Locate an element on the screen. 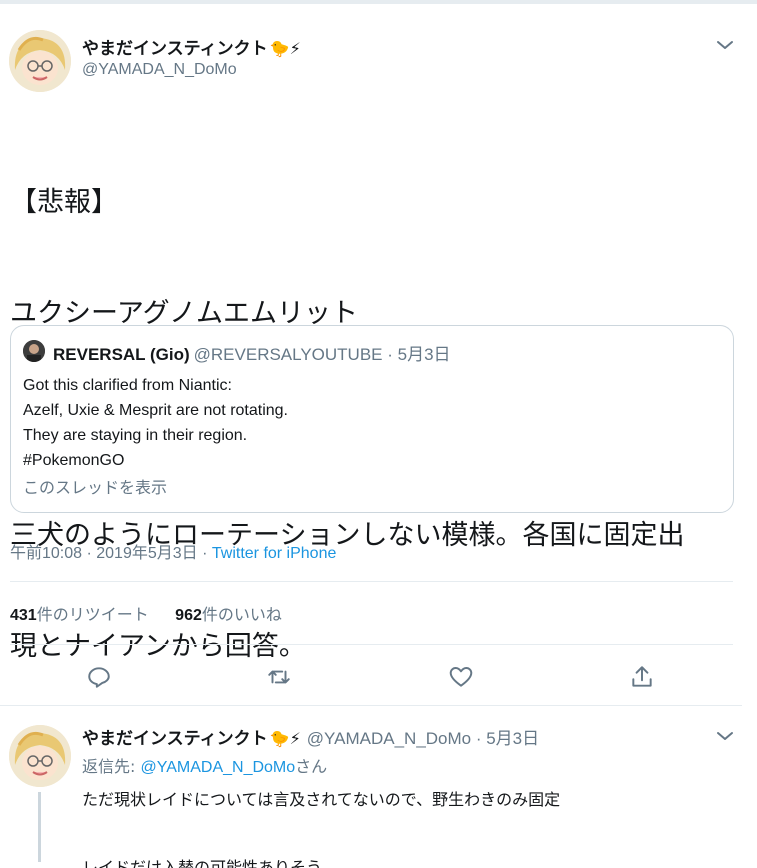 The width and height of the screenshot is (757, 868). tweet-meta: 午前10:08 · 2019年5月3日 · Twitter for iPhone is located at coordinates (173, 551).